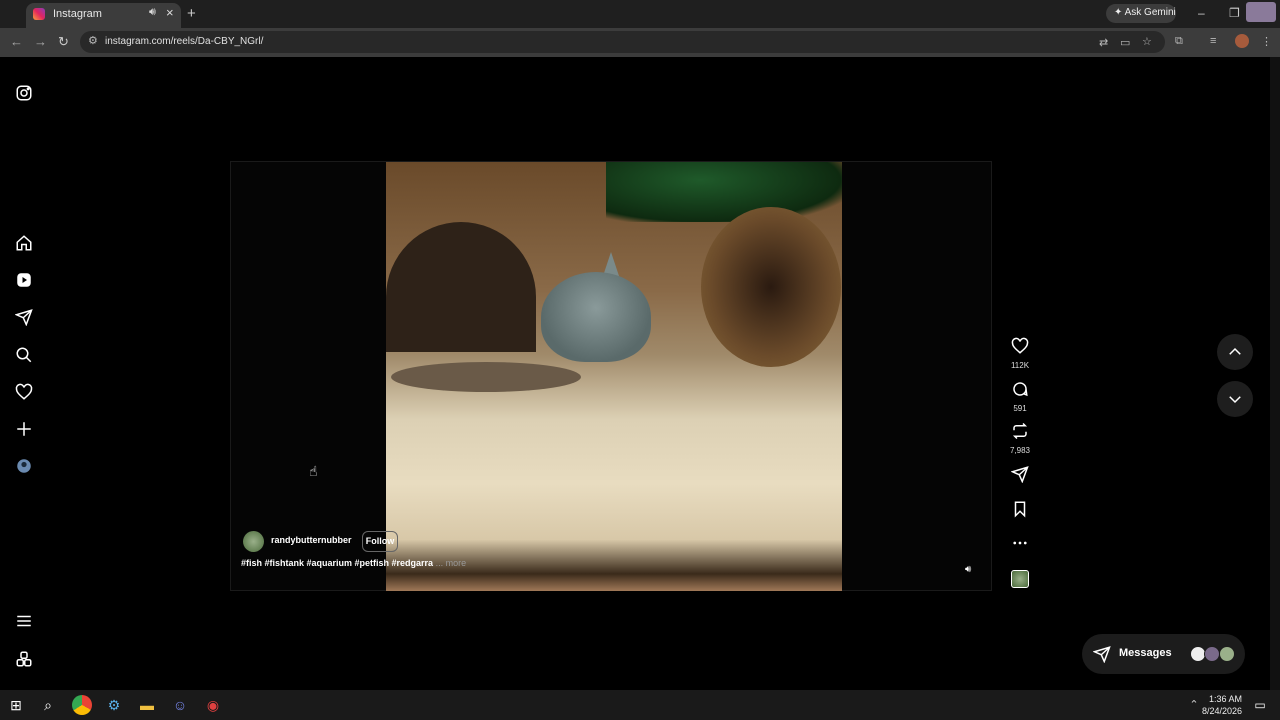 The image size is (1280, 720). I want to click on video-fish, so click(596, 317).